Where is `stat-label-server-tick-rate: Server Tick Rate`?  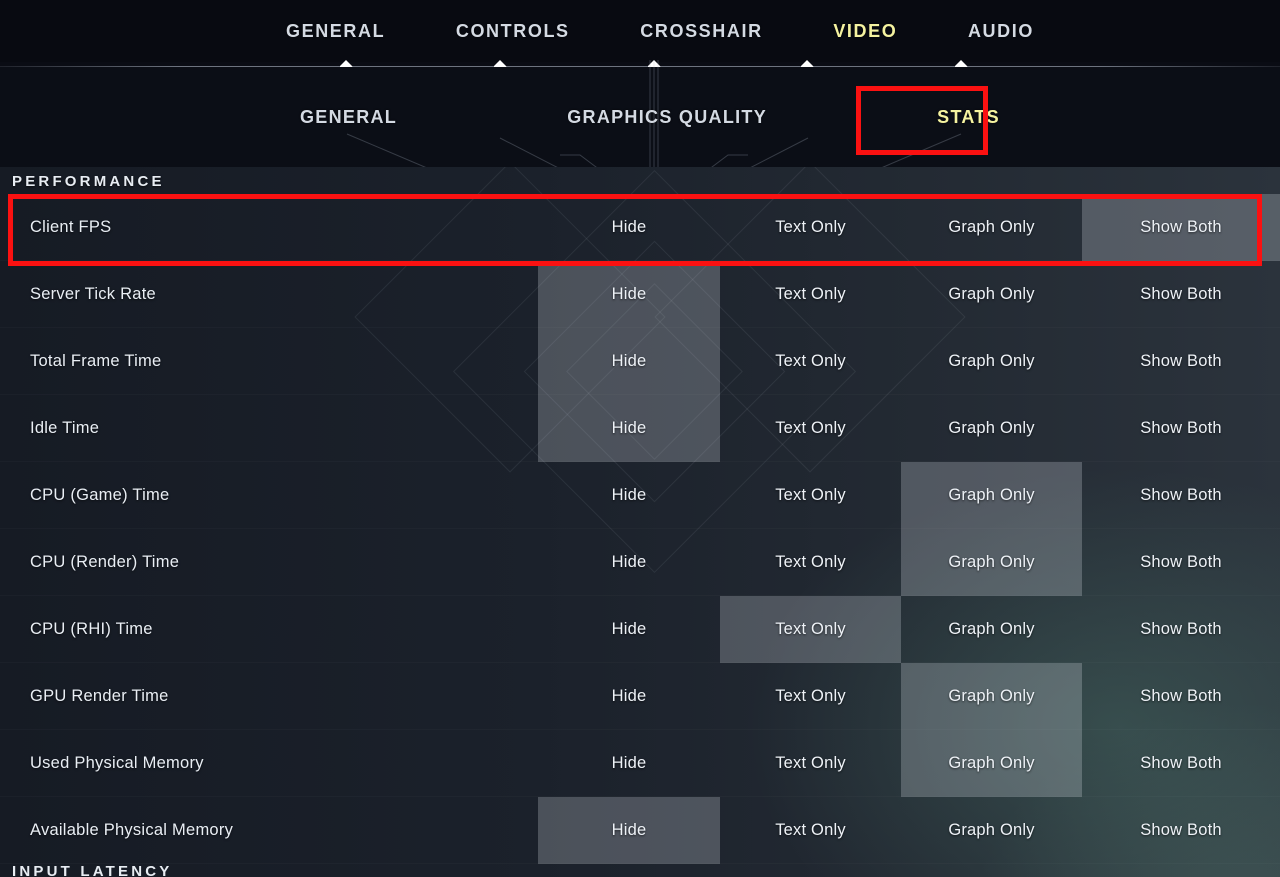
stat-label-server-tick-rate: Server Tick Rate is located at coordinates (93, 294).